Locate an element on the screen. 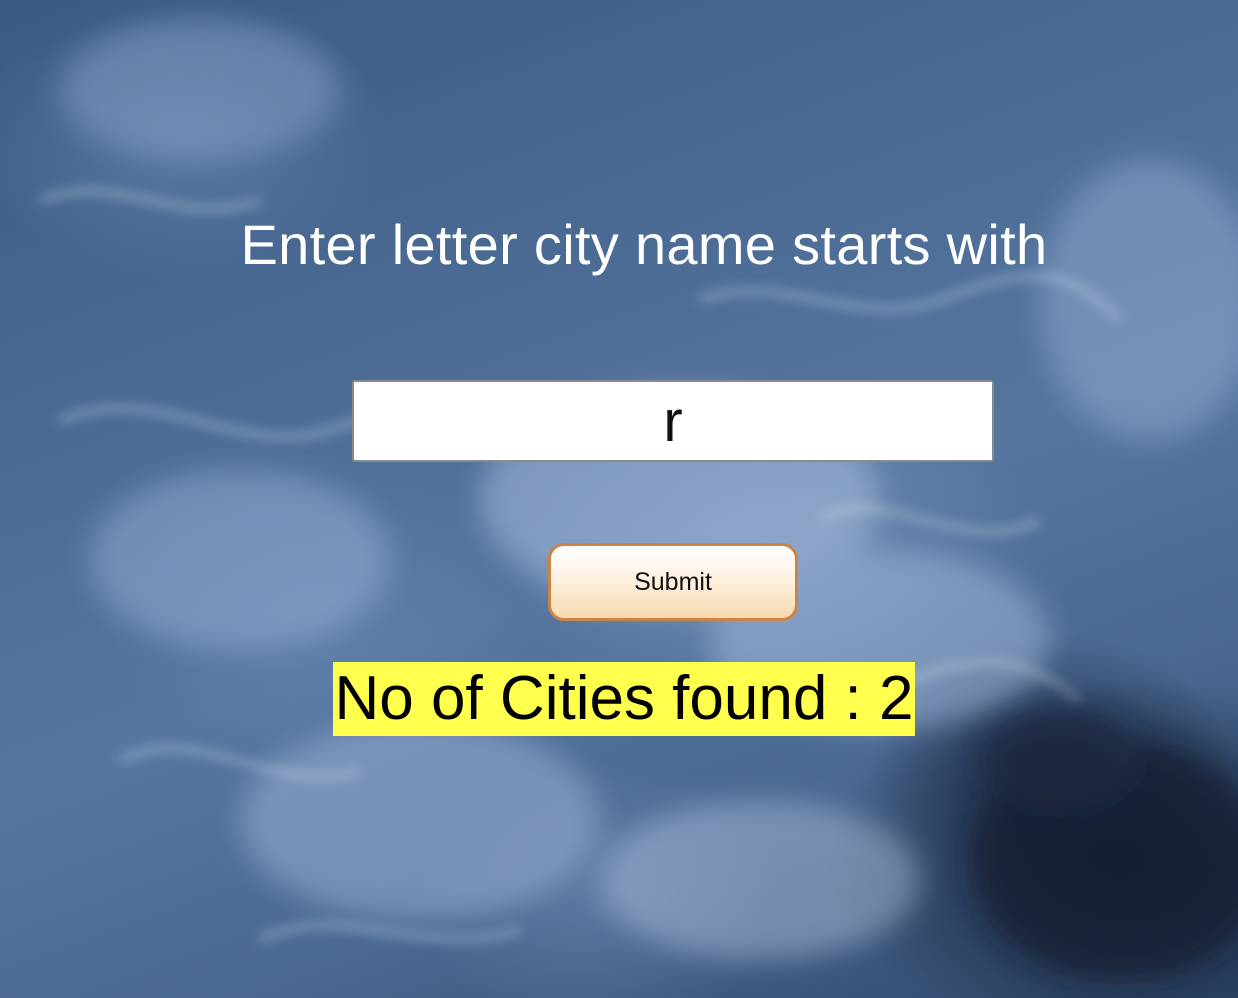  submit-button: Submit is located at coordinates (673, 582).